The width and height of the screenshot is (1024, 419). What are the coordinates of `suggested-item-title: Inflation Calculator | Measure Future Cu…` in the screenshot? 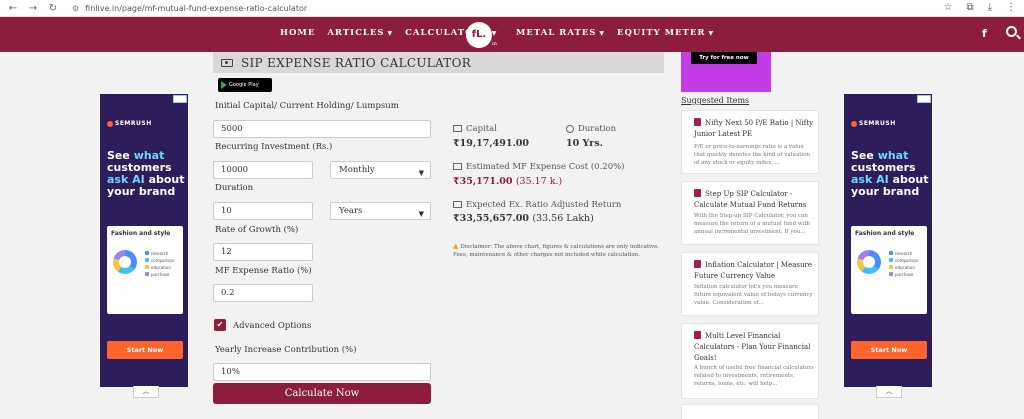 It's located at (755, 271).